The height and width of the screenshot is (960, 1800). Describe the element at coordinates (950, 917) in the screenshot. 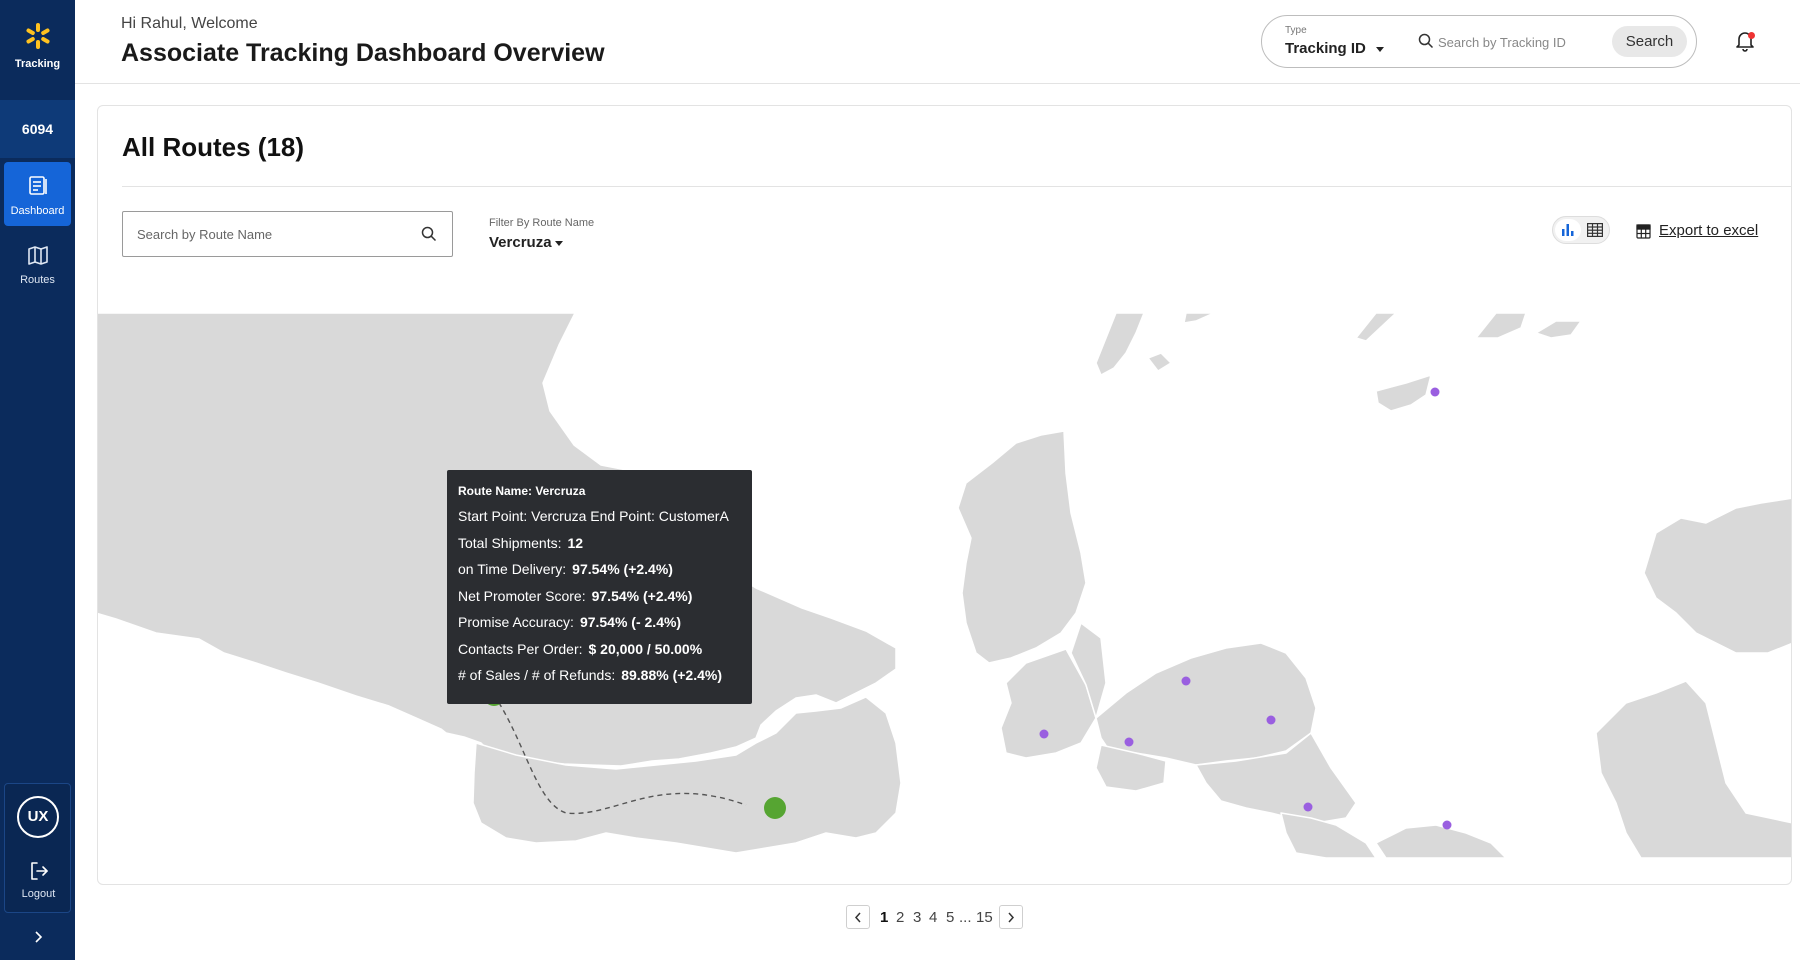

I see `page-number: 5` at that location.